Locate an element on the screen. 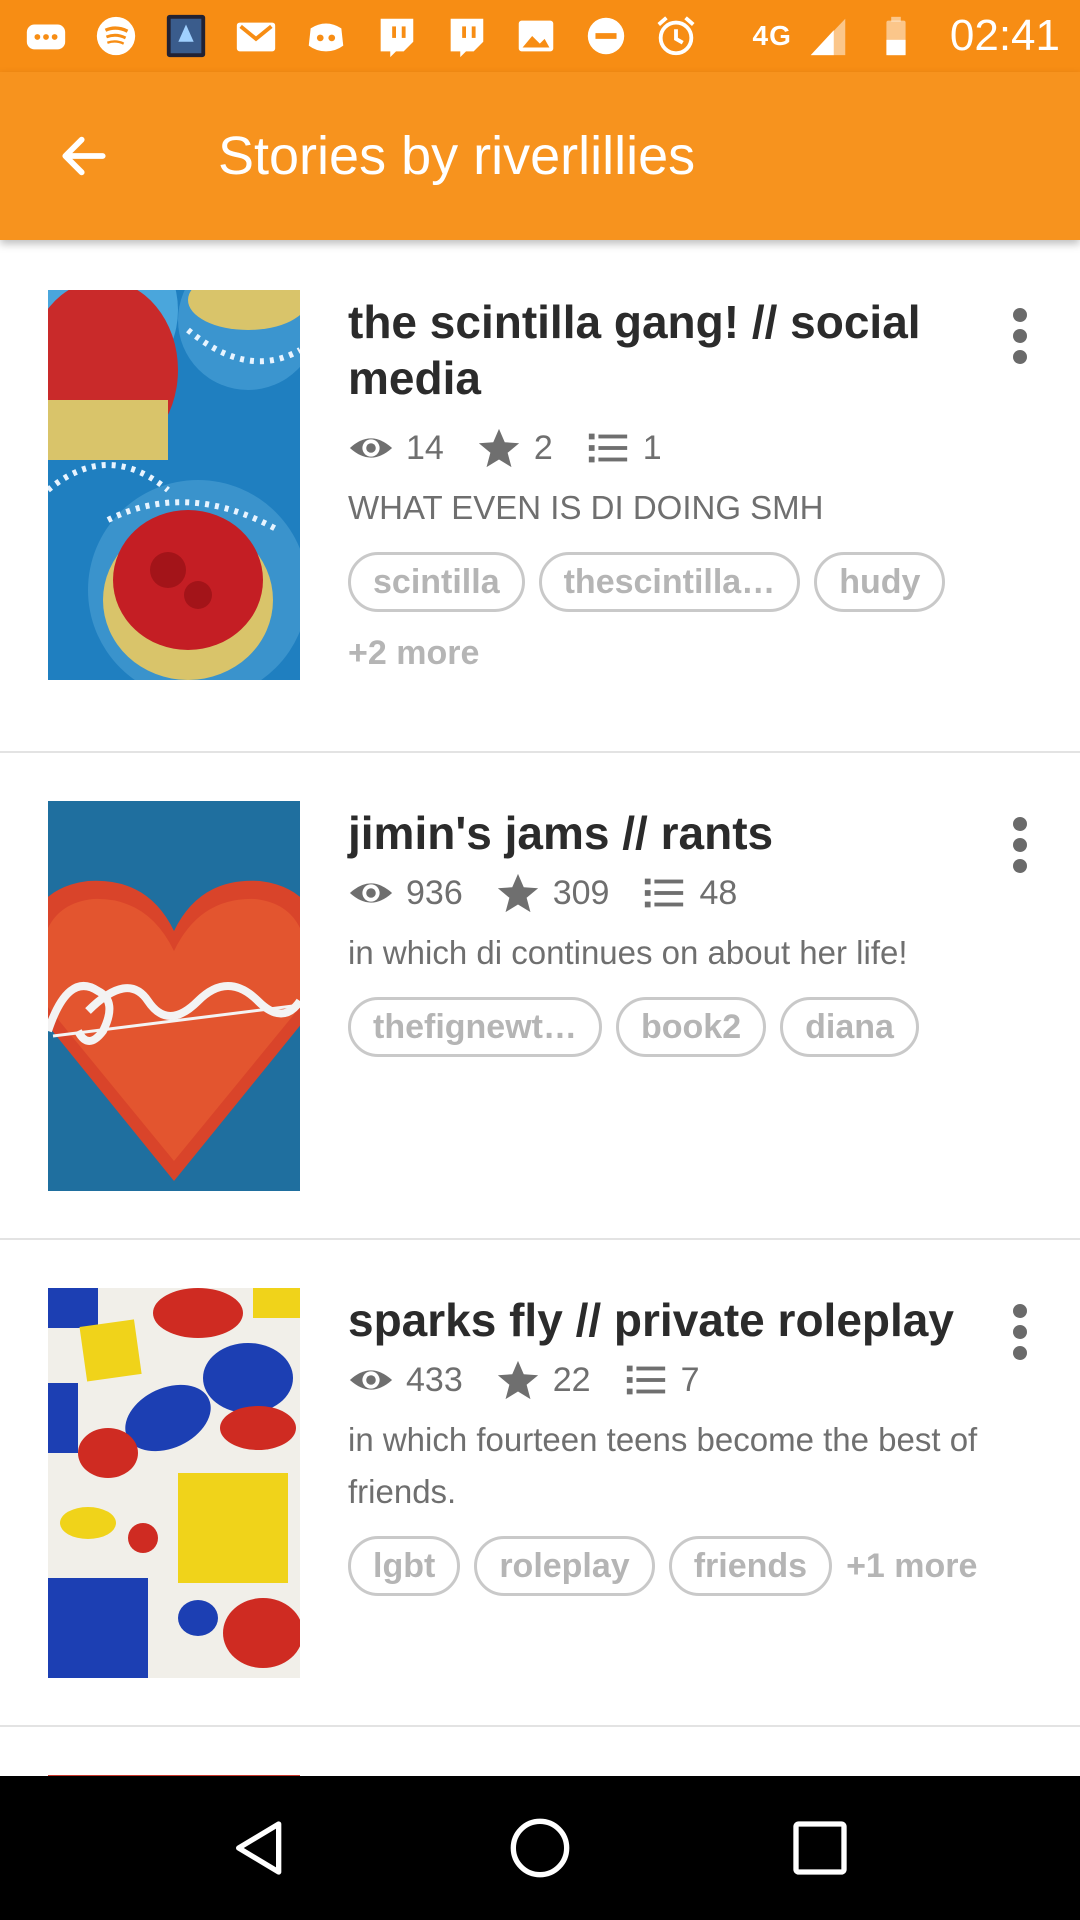 This screenshot has height=1920, width=1080. recents-square-icon is located at coordinates (820, 1848).